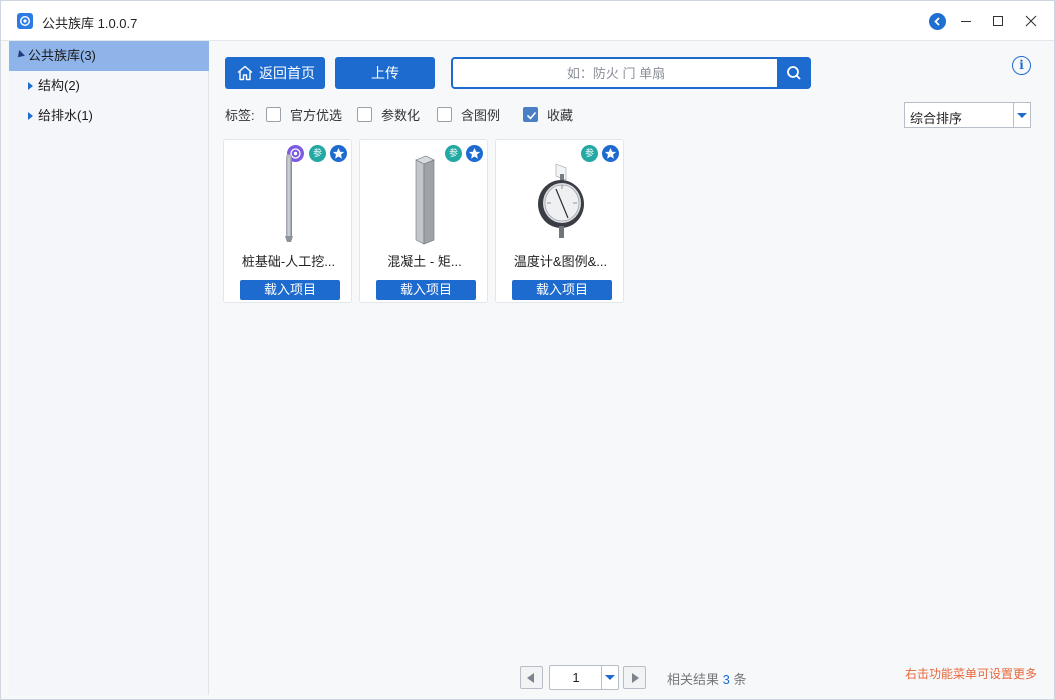  What do you see at coordinates (59, 85) in the screenshot?
I see `tree-item-label: 结构(2)` at bounding box center [59, 85].